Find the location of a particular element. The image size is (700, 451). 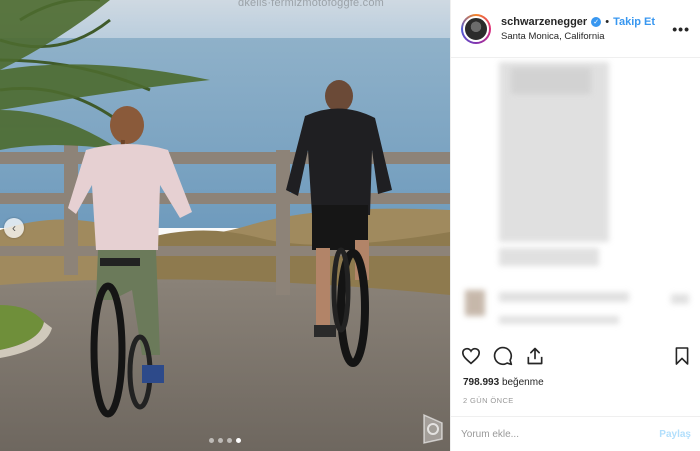

share-icon is located at coordinates (535, 356).